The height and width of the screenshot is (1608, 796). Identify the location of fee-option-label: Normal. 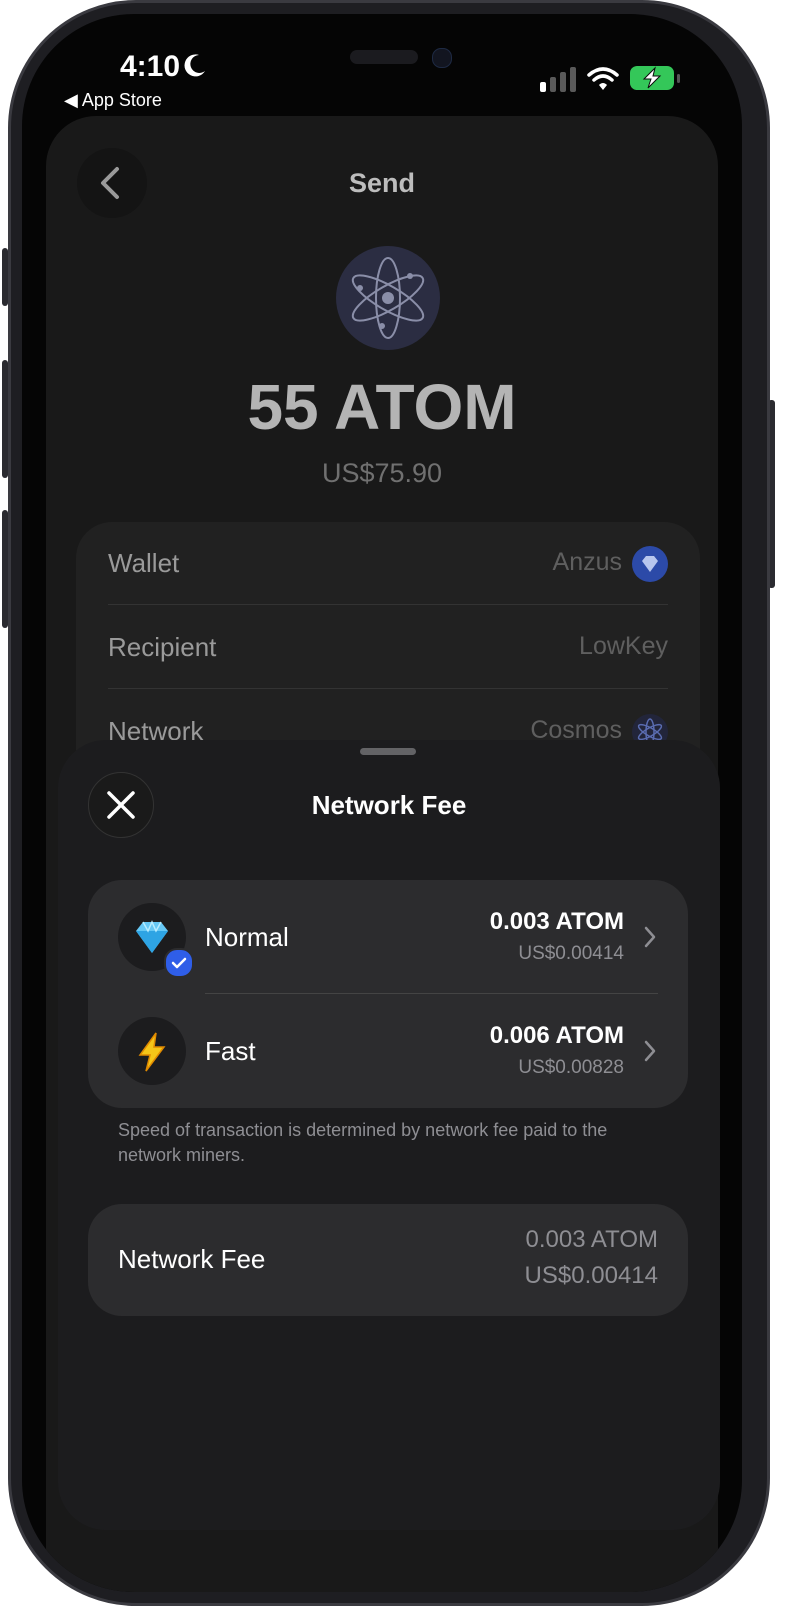
(247, 937).